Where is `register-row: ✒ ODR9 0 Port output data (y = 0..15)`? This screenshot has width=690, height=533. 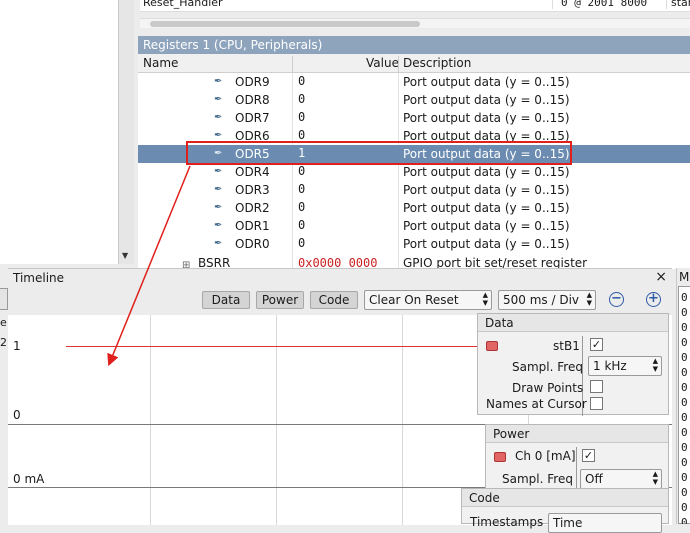 register-row: ✒ ODR9 0 Port output data (y = 0..15) is located at coordinates (414, 82).